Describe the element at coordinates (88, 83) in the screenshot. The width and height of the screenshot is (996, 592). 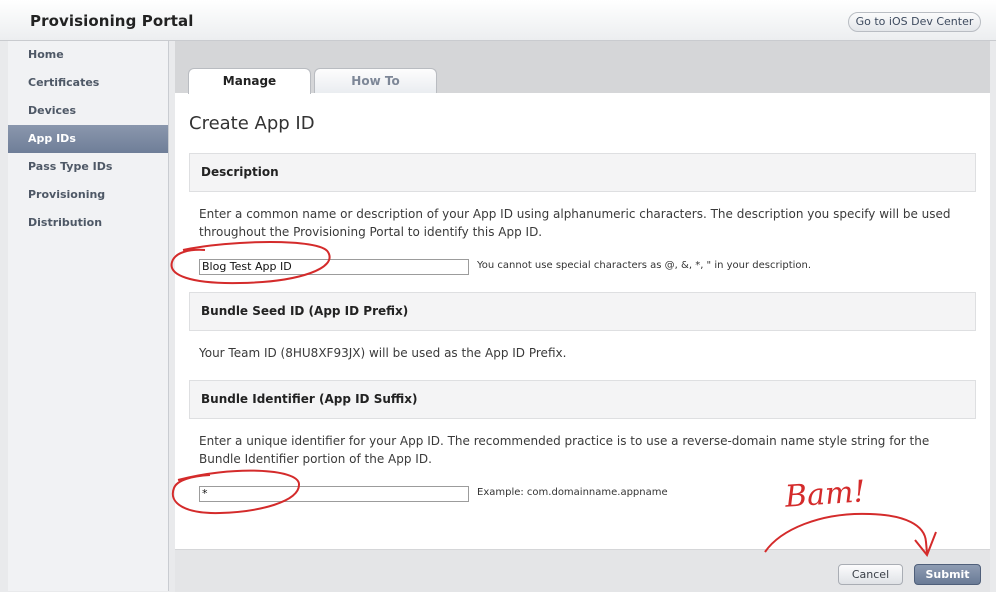
I see `sidebar-item-certificates: Certificates` at that location.